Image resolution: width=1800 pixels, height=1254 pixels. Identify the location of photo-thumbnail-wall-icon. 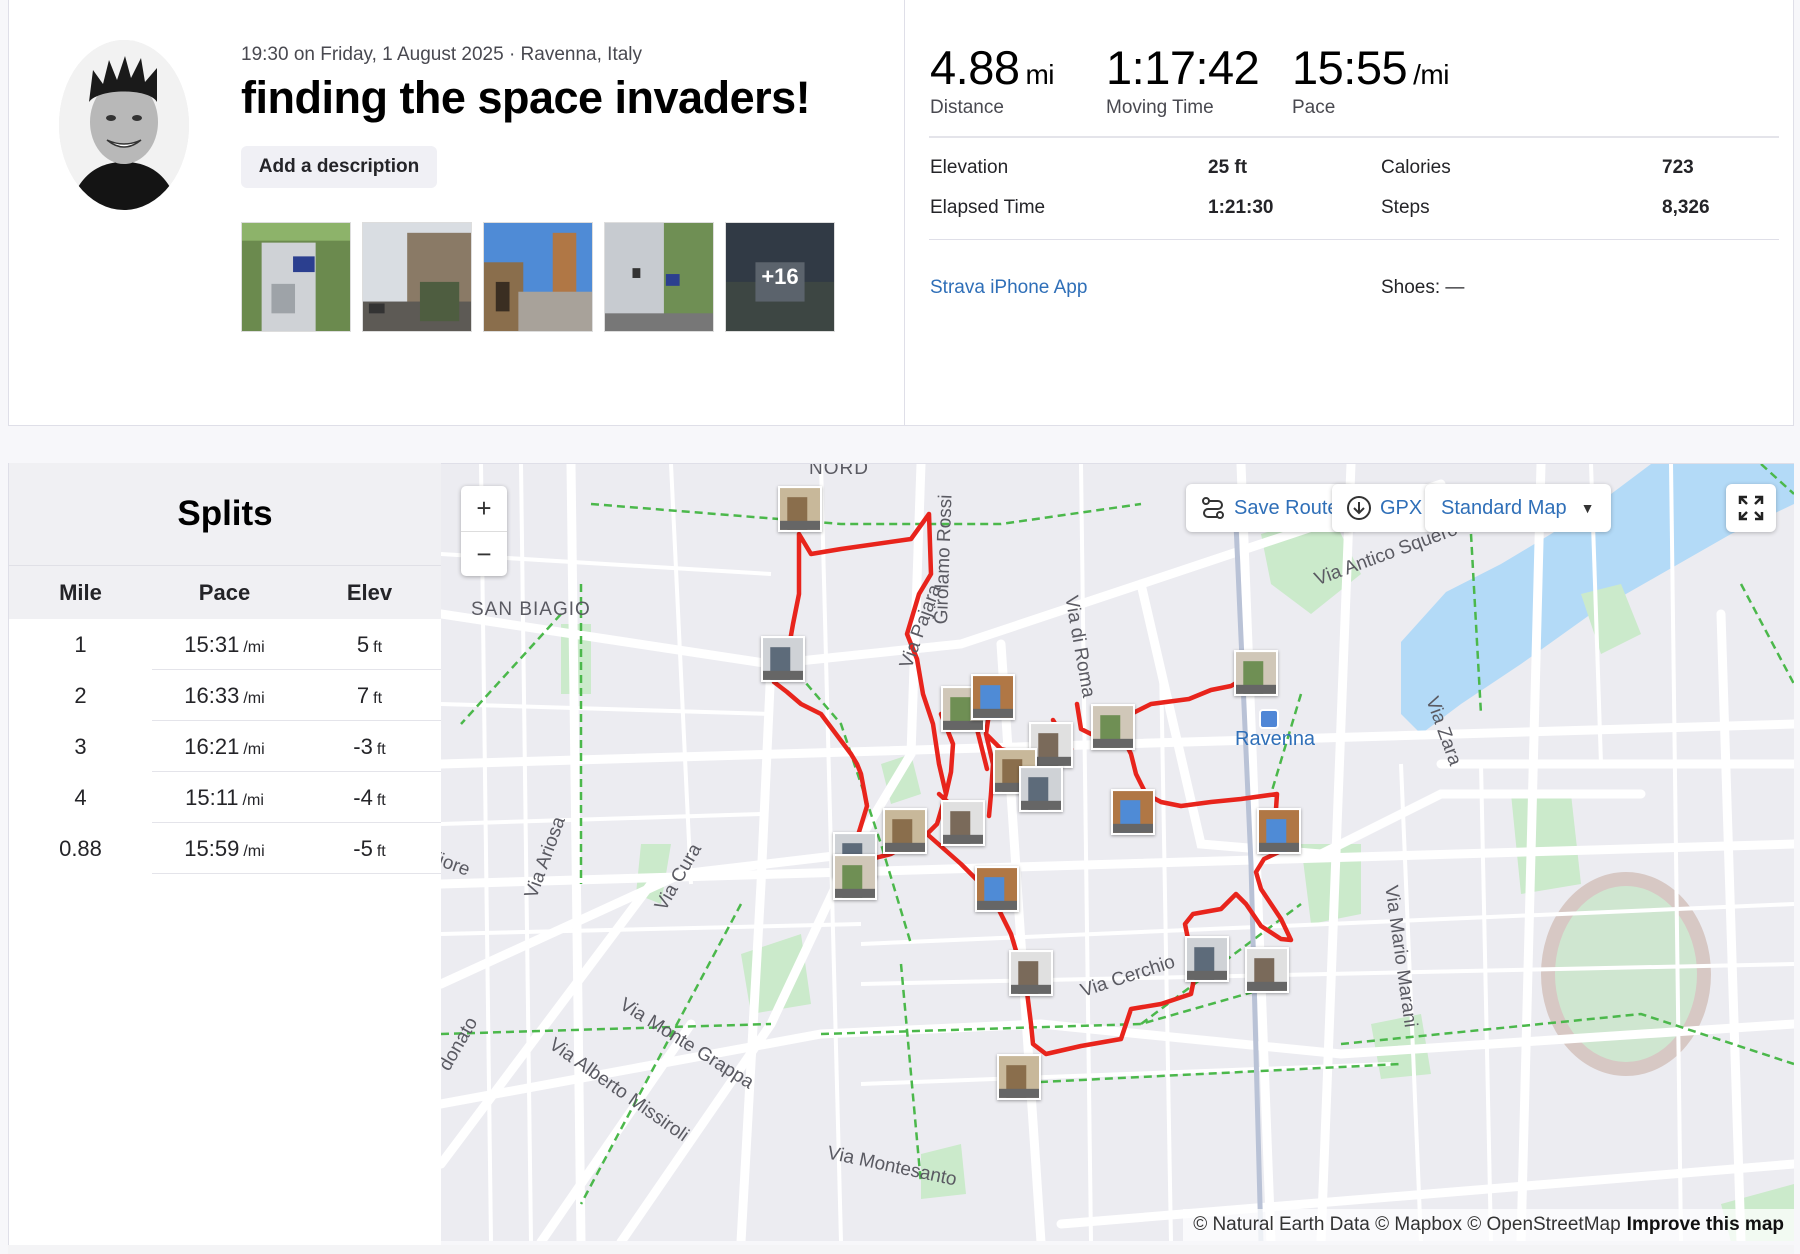
(659, 277).